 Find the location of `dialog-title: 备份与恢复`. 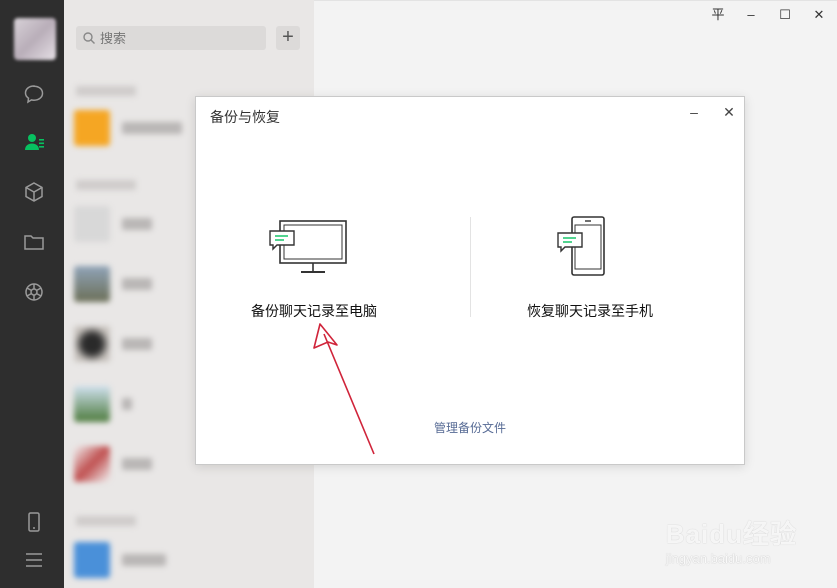

dialog-title: 备份与恢复 is located at coordinates (245, 117).